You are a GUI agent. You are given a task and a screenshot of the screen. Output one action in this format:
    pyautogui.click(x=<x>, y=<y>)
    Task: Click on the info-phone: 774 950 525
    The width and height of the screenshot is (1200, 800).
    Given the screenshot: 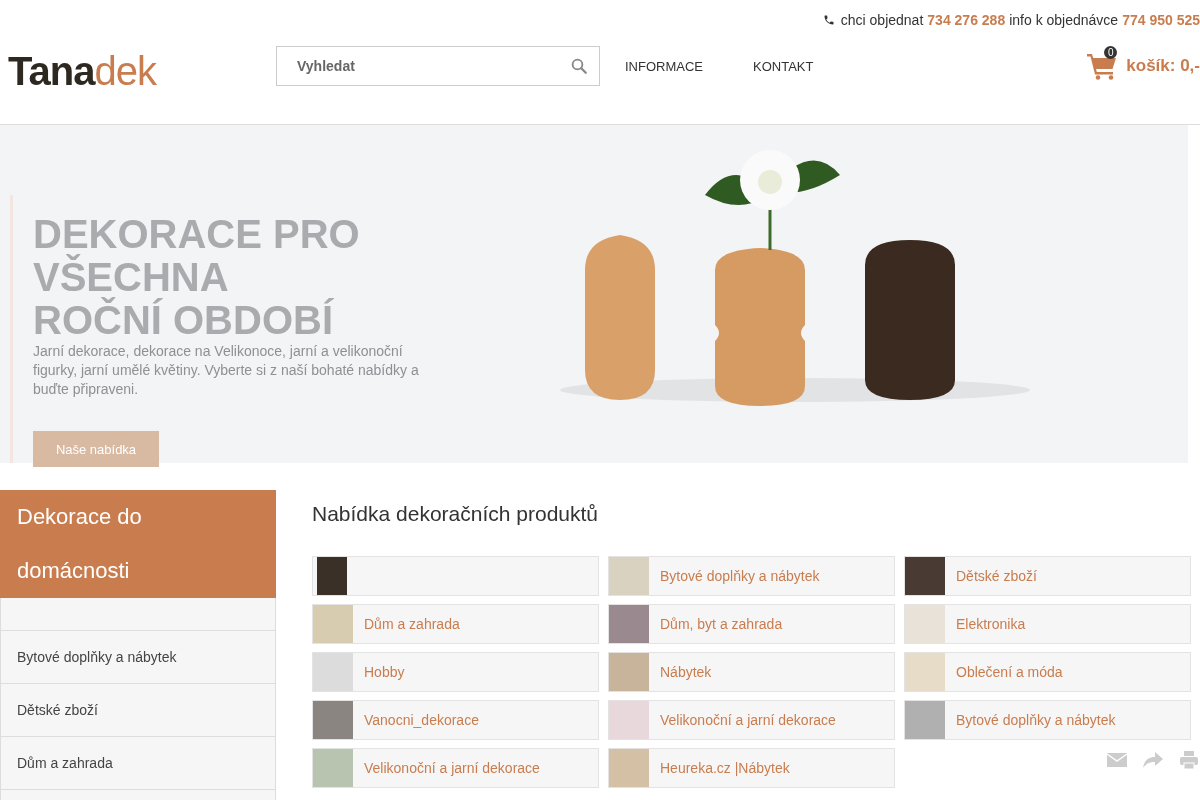 What is the action you would take?
    pyautogui.click(x=1161, y=20)
    